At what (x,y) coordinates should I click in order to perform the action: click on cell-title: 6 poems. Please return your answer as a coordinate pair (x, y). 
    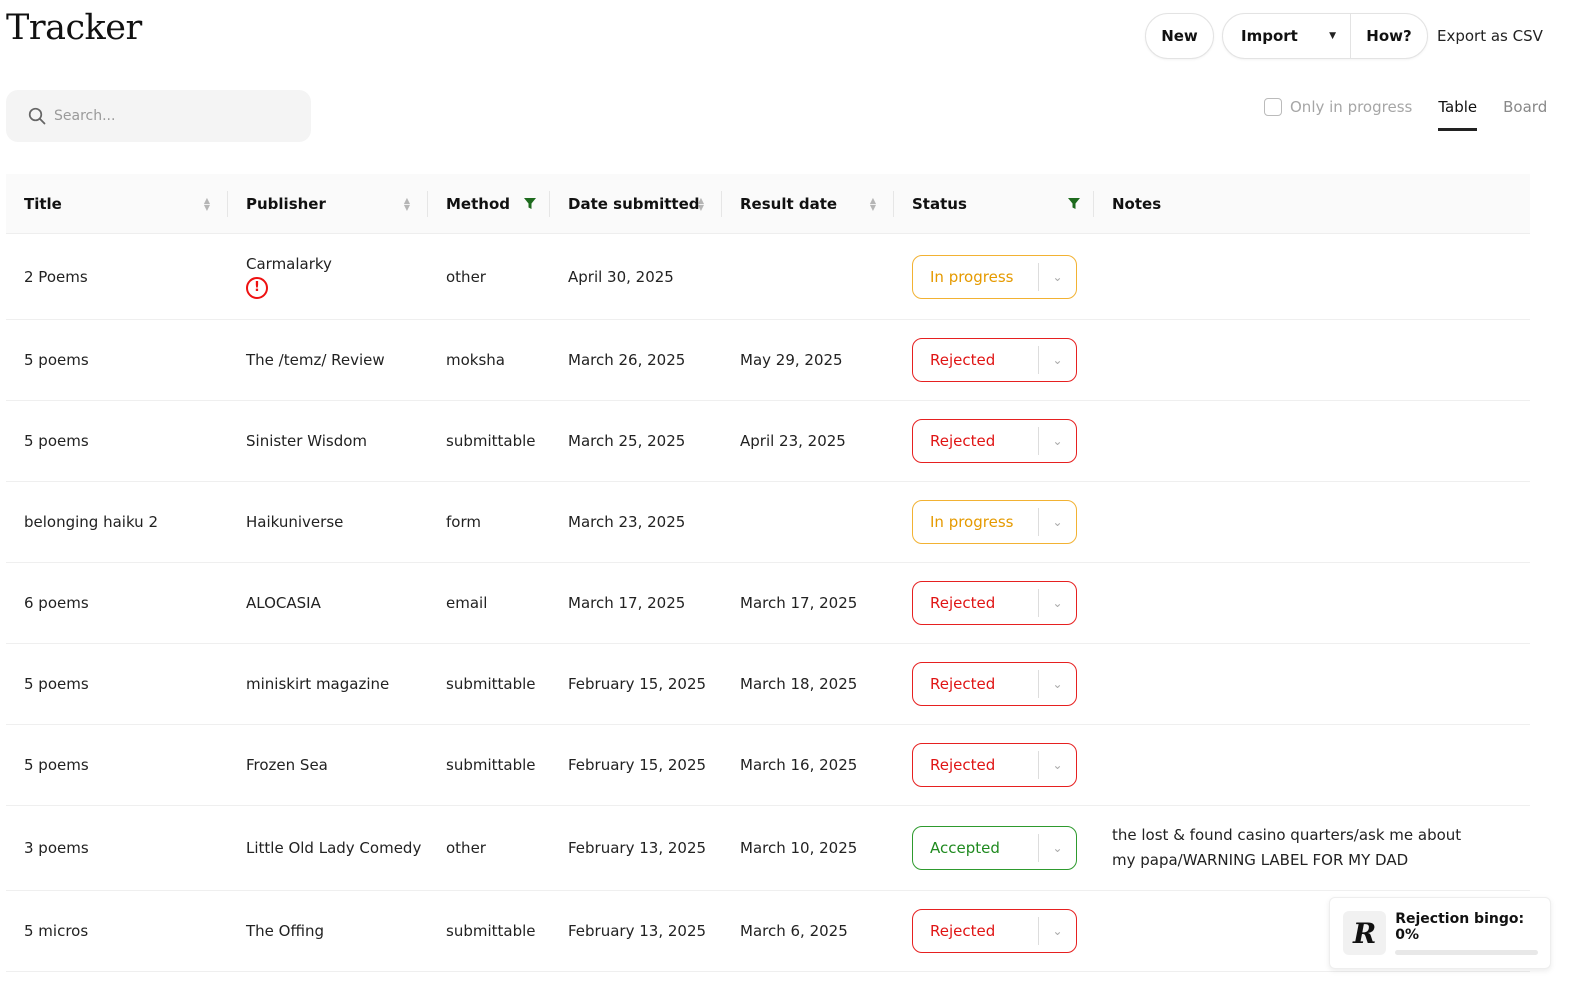
    Looking at the image, I should click on (56, 603).